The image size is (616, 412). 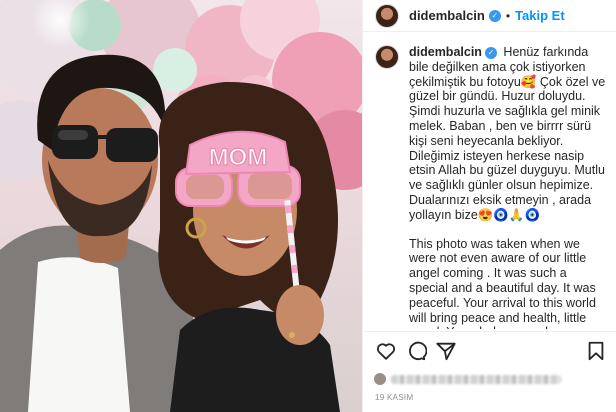 I want to click on follow-button: Takip Et, so click(x=540, y=15).